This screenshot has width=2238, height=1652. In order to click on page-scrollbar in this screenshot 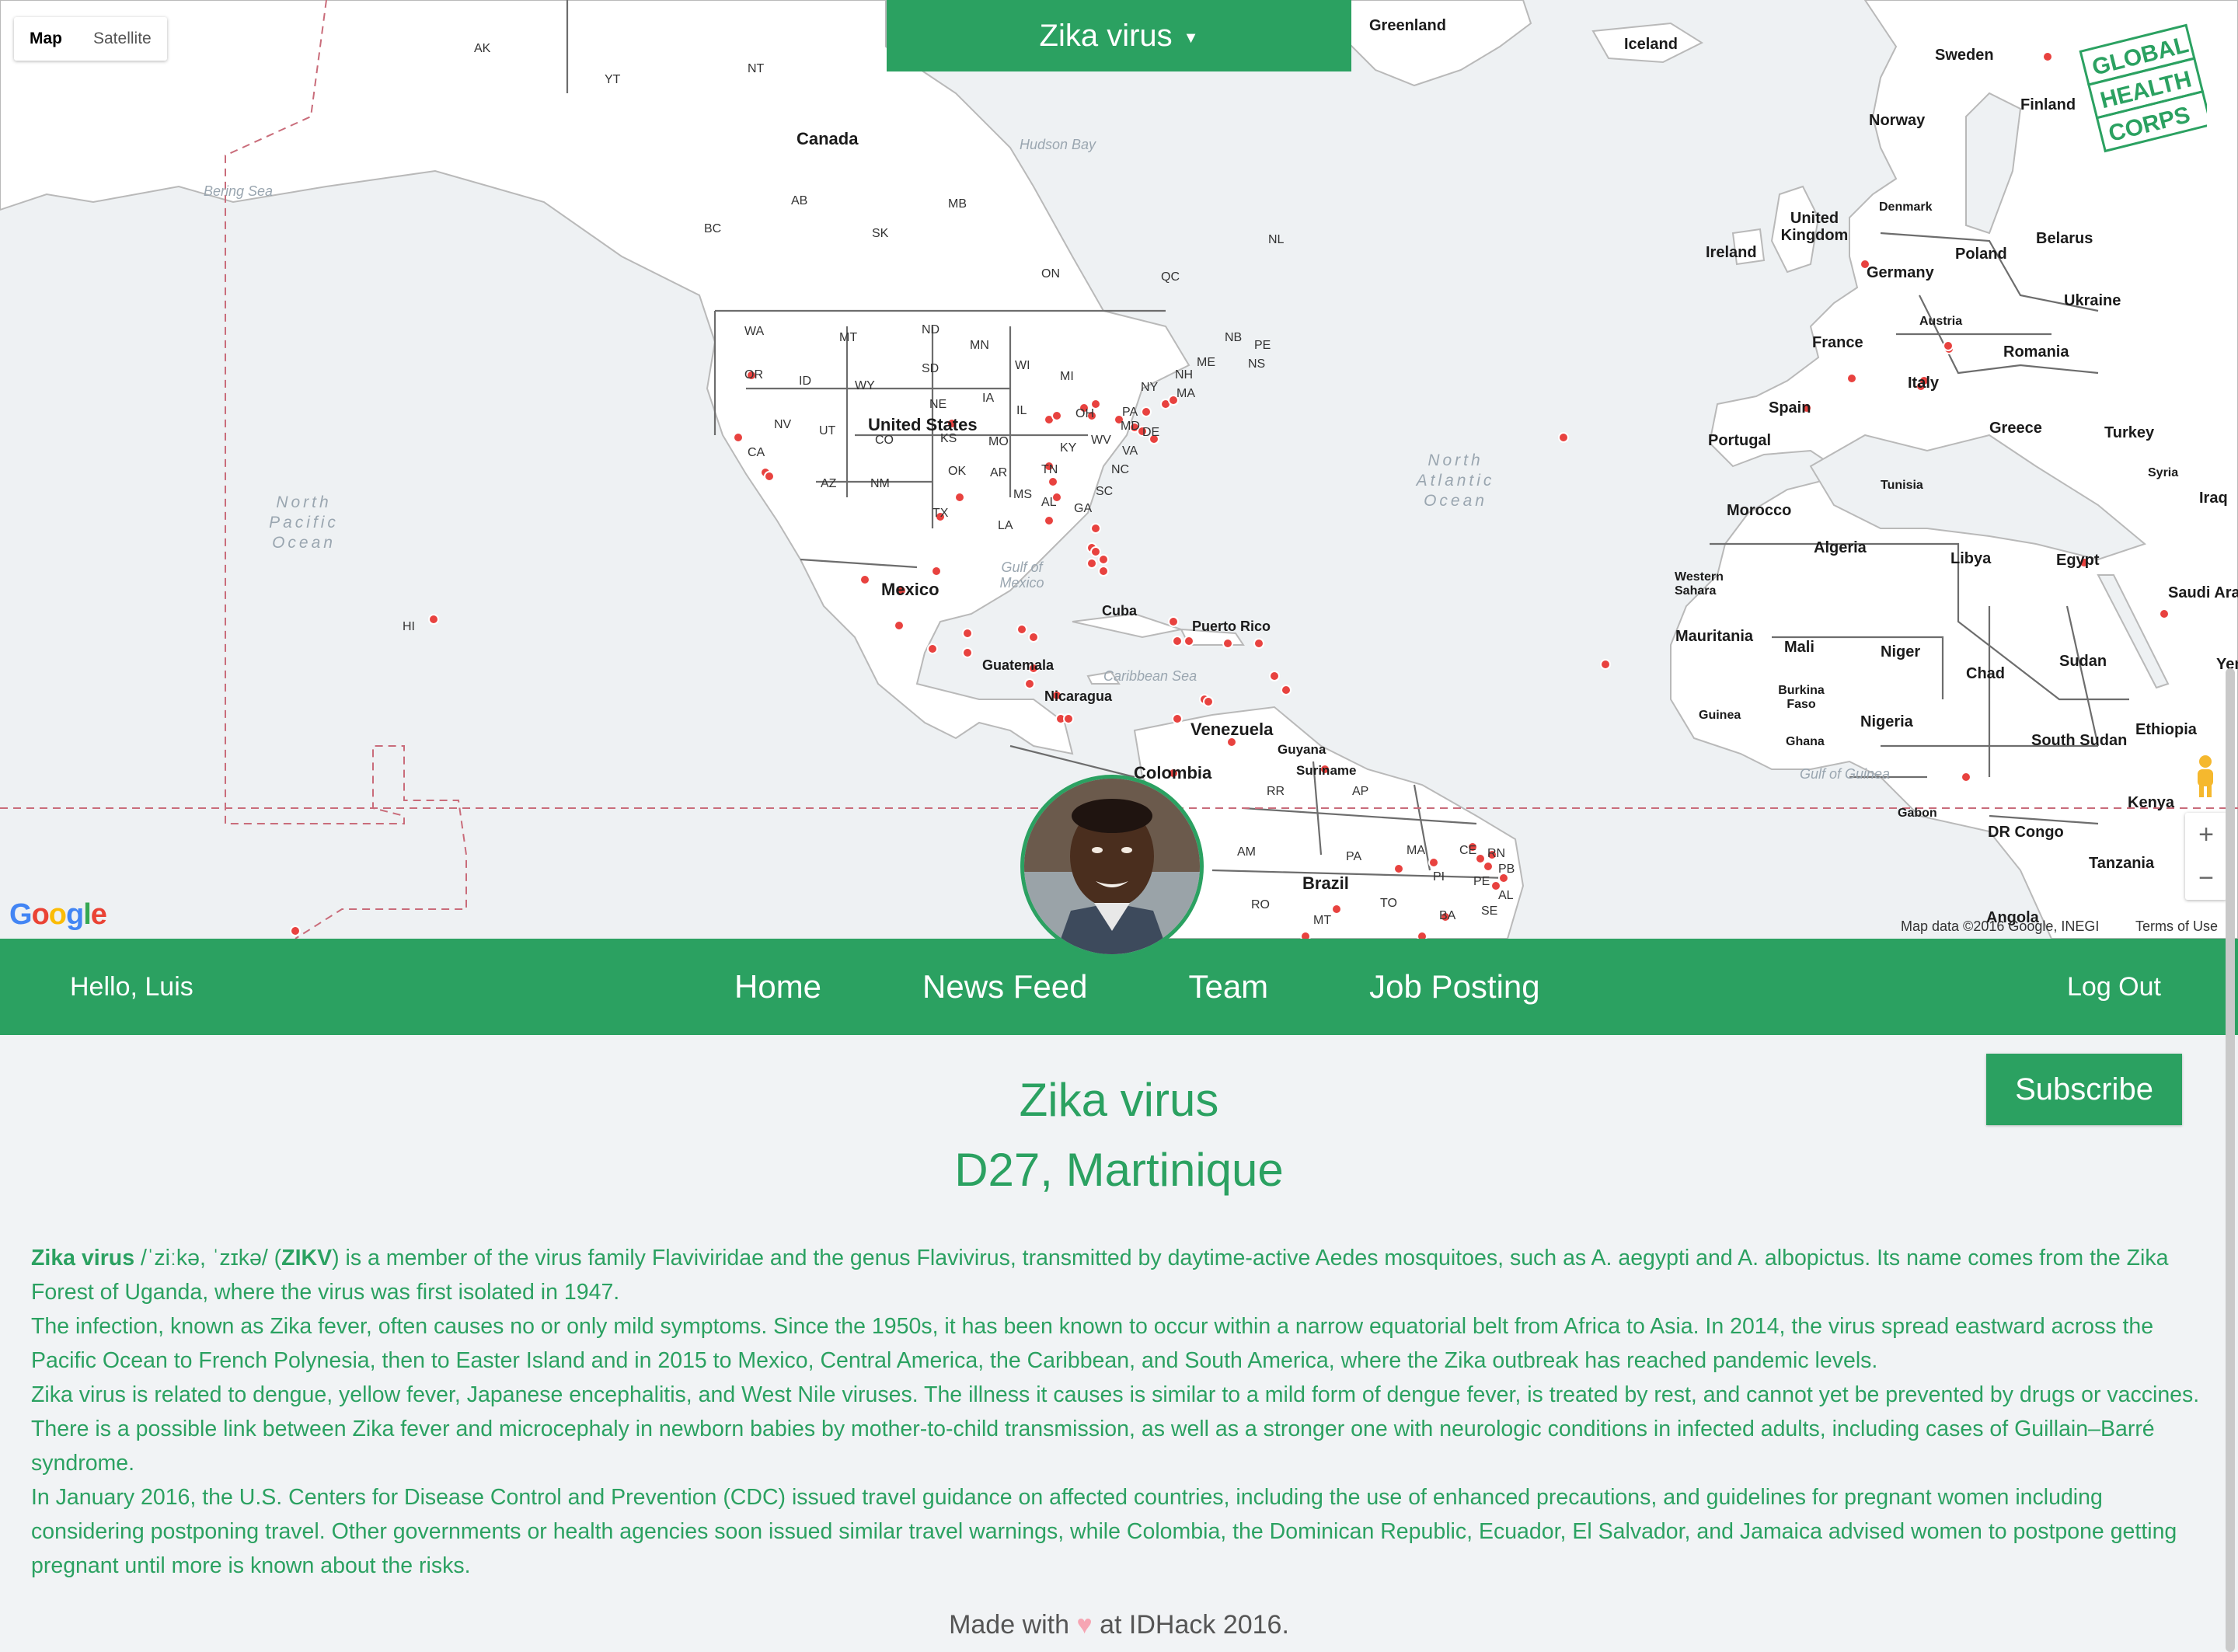, I will do `click(2230, 1160)`.